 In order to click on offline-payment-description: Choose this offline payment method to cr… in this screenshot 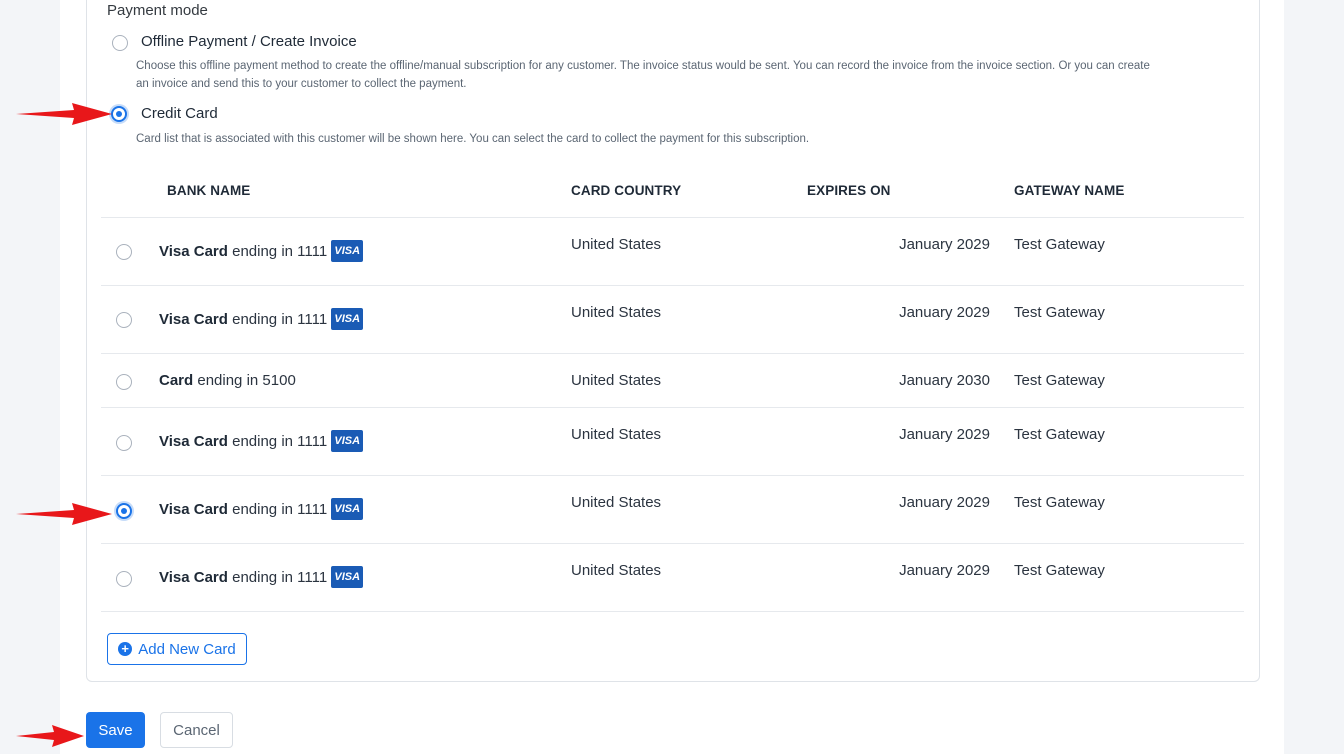, I will do `click(643, 75)`.